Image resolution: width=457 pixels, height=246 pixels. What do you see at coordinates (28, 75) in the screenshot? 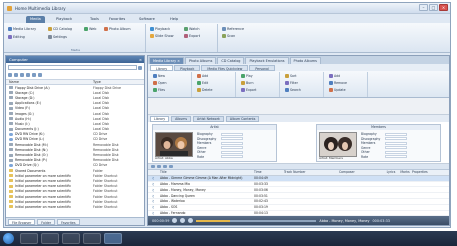
I see `refresh-icon` at bounding box center [28, 75].